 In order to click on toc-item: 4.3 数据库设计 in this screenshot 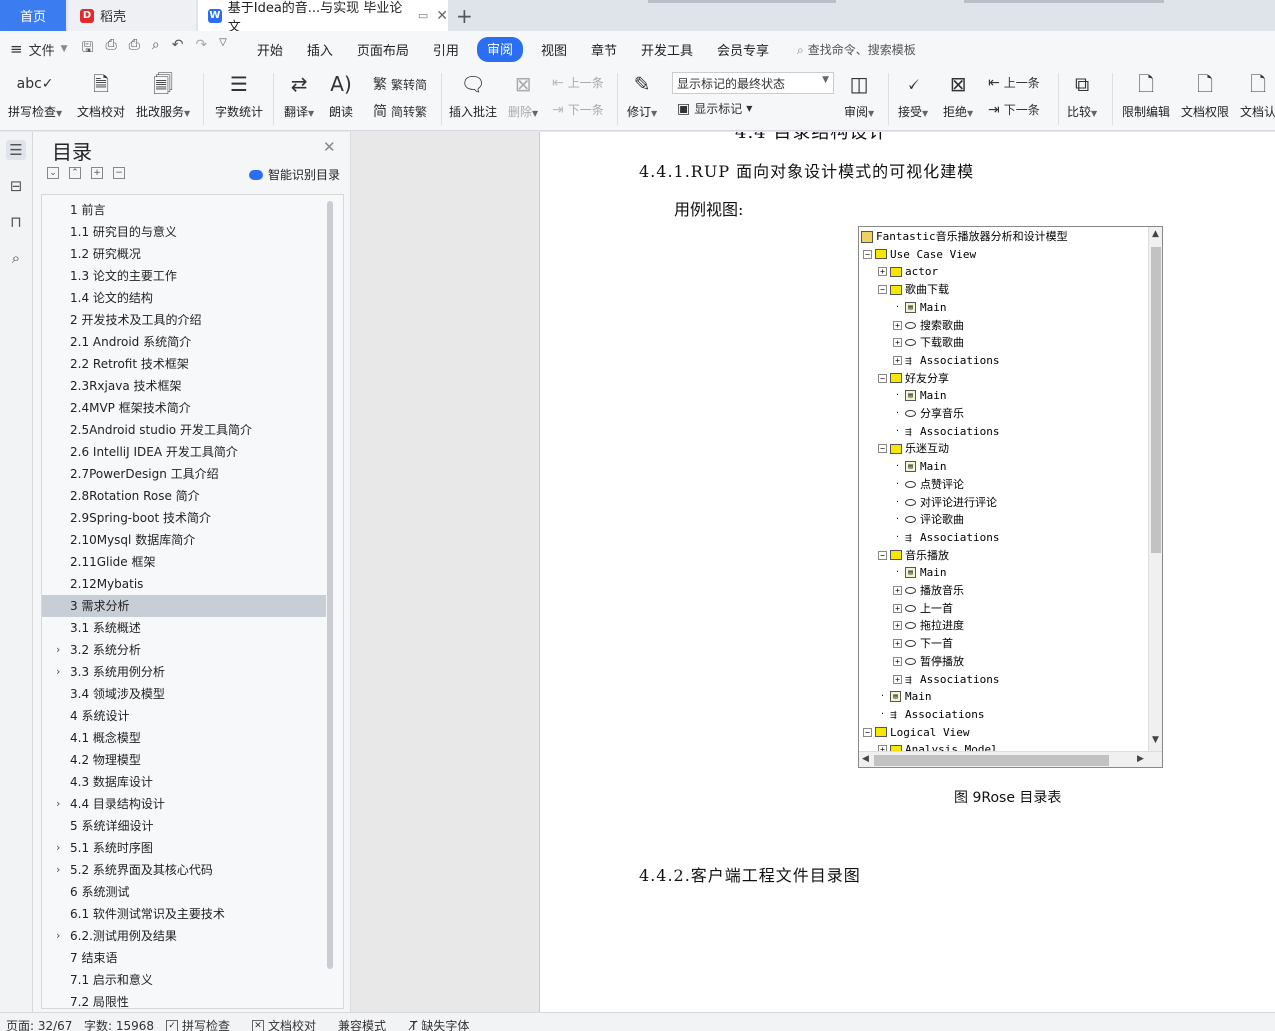, I will do `click(184, 782)`.